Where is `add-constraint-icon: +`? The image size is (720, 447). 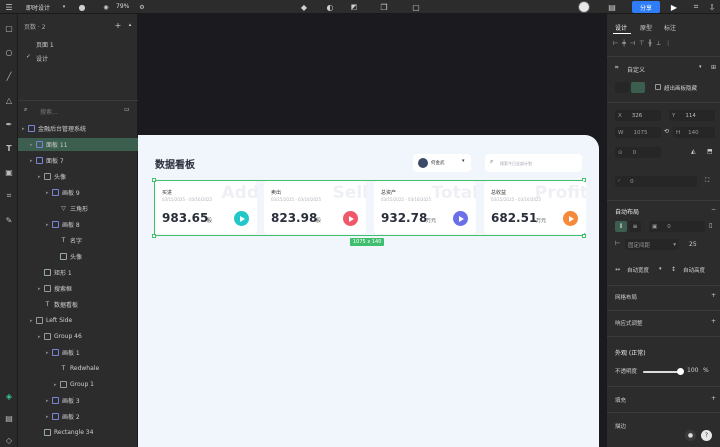
add-constraint-icon: + is located at coordinates (713, 321).